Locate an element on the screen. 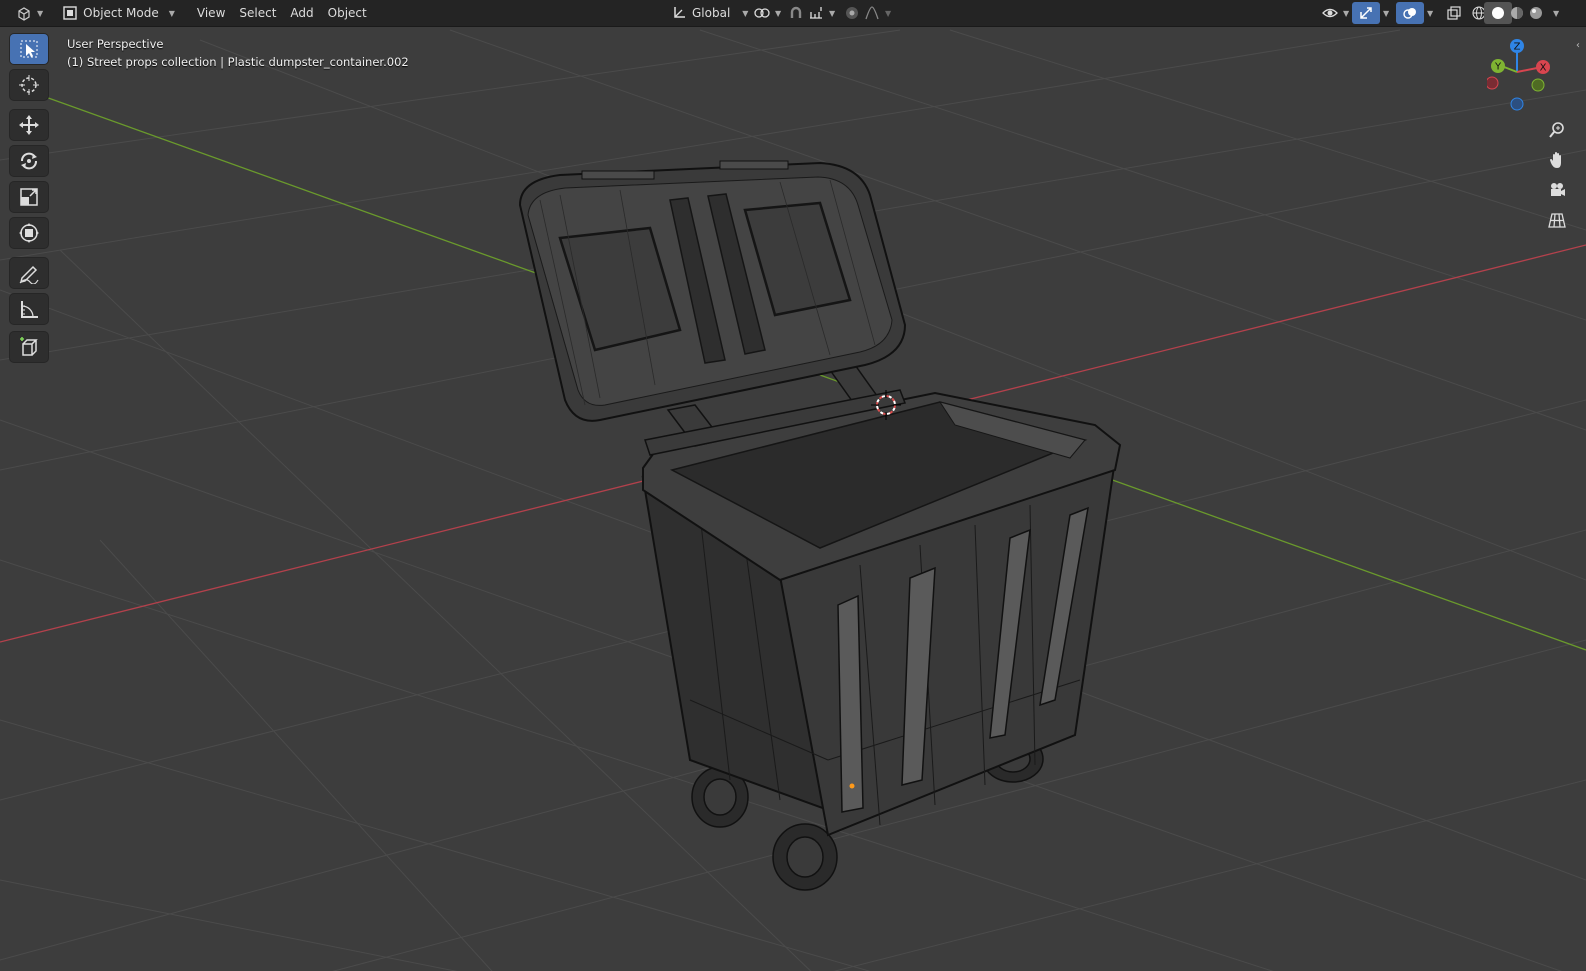 This screenshot has height=971, width=1586. select-box-tool is located at coordinates (29, 49).